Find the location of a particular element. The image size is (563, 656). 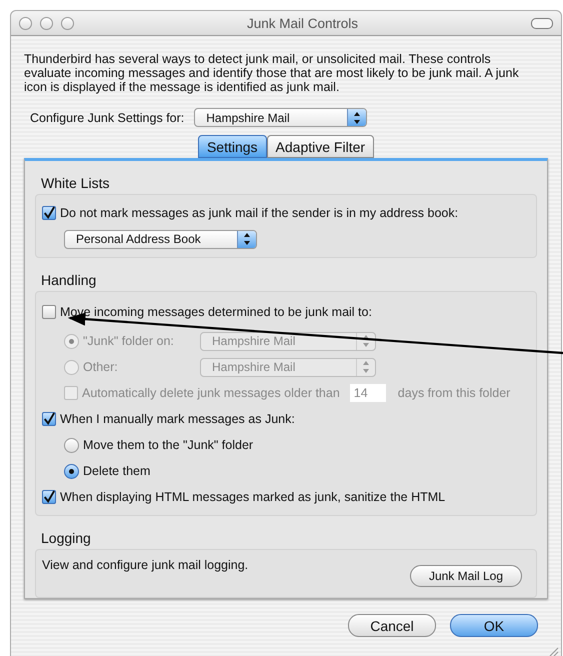

radio-label: Other: is located at coordinates (101, 367).